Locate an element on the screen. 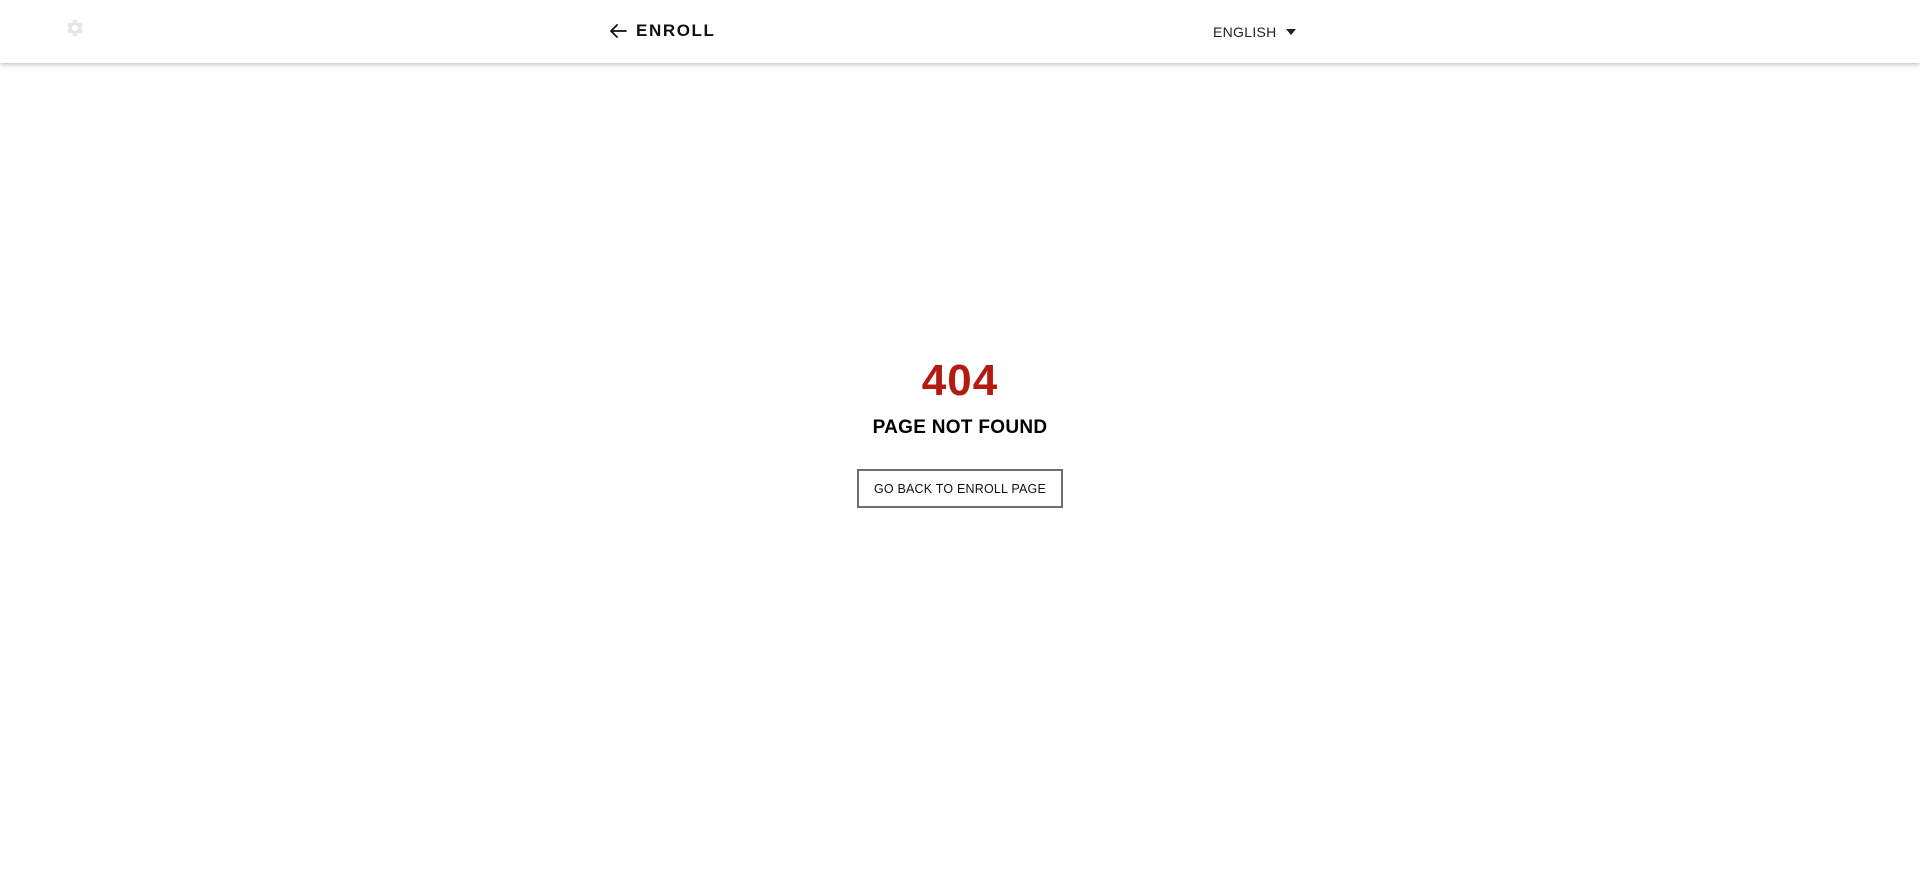 This screenshot has width=1920, height=893. language-selector: ENGLISH is located at coordinates (1254, 32).